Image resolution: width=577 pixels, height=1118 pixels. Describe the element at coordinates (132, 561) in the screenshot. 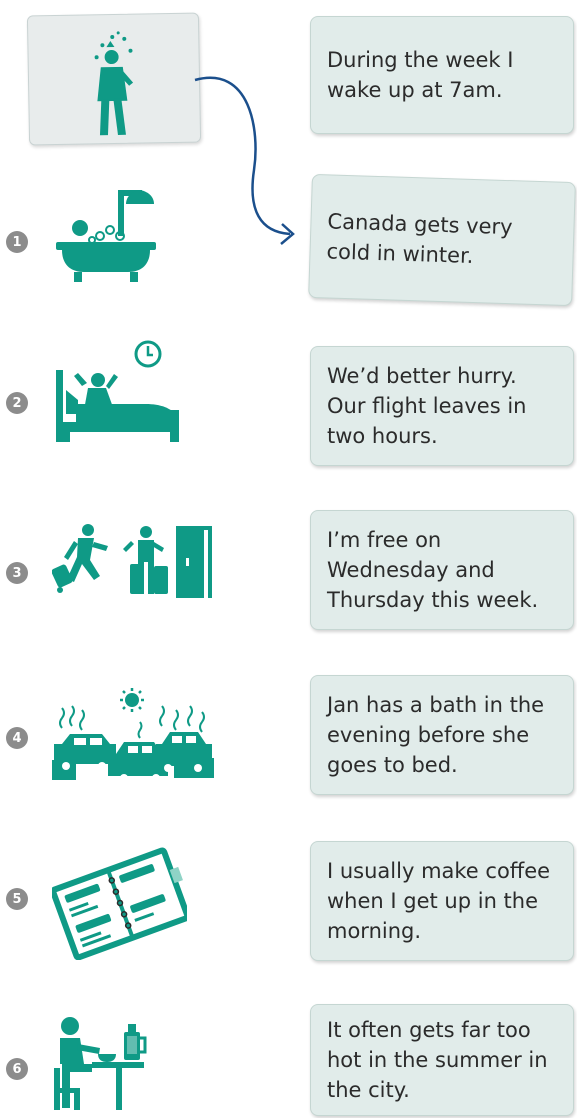

I see `travellers-luggage-icon` at that location.